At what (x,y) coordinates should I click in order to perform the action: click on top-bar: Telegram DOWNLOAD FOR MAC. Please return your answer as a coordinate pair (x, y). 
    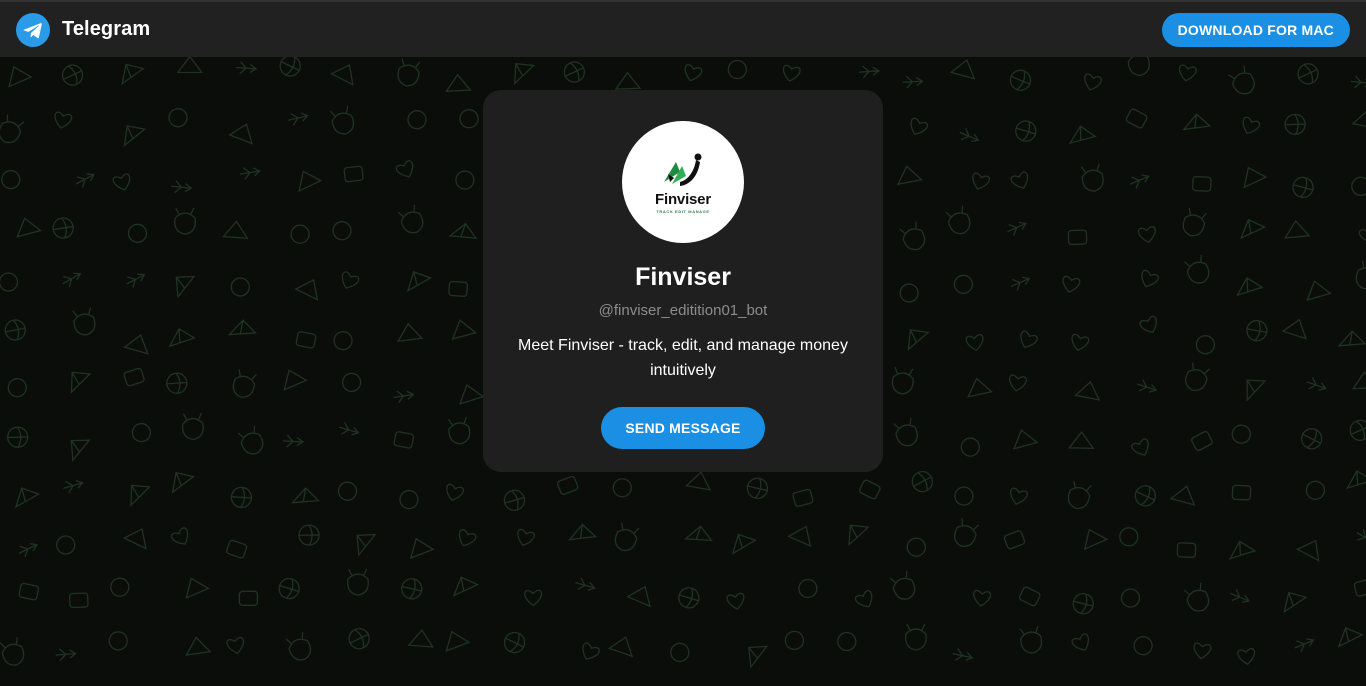
    Looking at the image, I should click on (683, 28).